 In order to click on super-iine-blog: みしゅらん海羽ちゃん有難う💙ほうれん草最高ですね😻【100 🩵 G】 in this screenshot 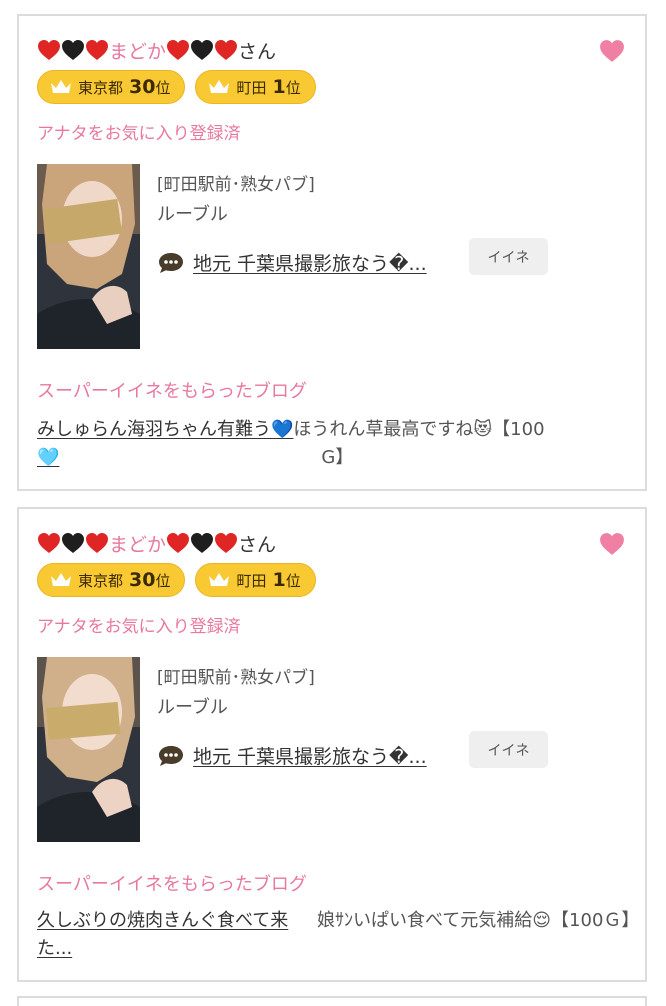, I will do `click(334, 444)`.